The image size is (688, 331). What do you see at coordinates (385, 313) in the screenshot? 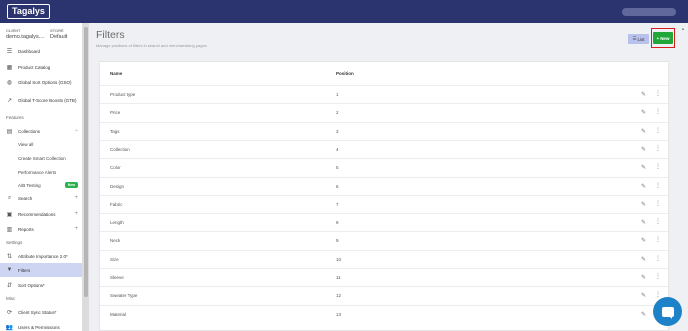
I see `table-row: Material13✎⋮` at bounding box center [385, 313].